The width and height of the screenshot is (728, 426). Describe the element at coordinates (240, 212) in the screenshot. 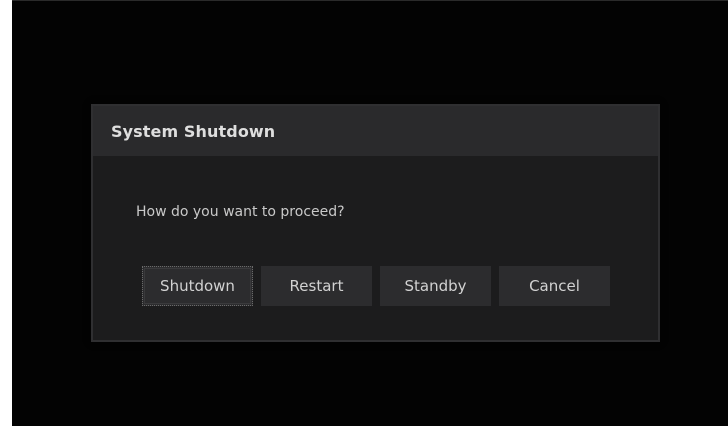

I see `dialog-message: How do you want to proceed?` at that location.